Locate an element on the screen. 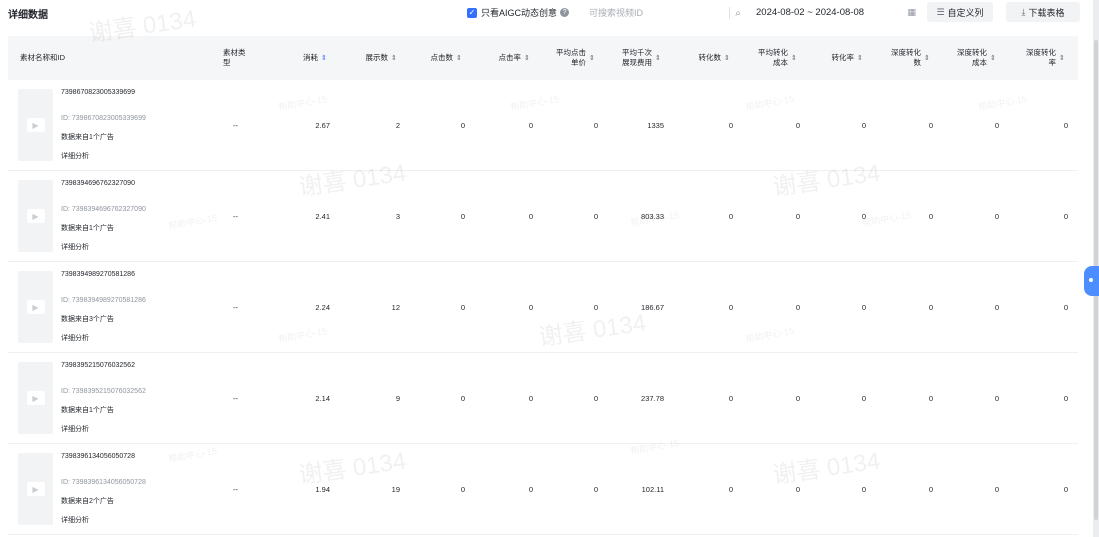 The height and width of the screenshot is (537, 1099). column-header-label: 转化数 is located at coordinates (710, 57).